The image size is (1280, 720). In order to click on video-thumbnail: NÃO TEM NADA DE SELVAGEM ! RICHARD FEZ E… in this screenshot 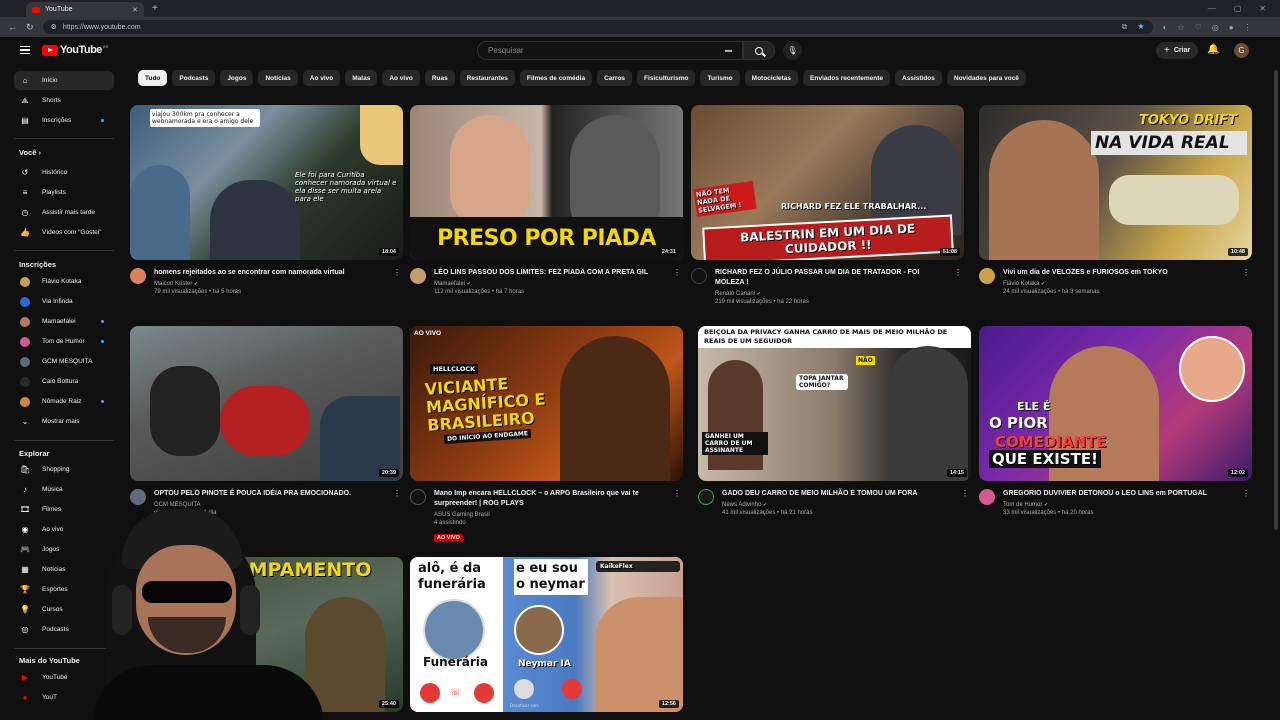, I will do `click(827, 182)`.